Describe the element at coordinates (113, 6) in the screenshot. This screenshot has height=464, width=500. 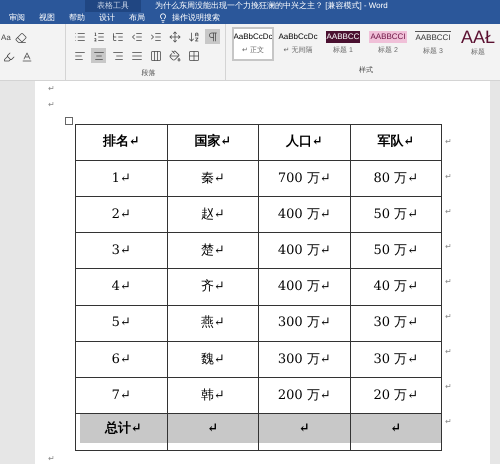
I see `context-tab-label: 表格工具` at that location.